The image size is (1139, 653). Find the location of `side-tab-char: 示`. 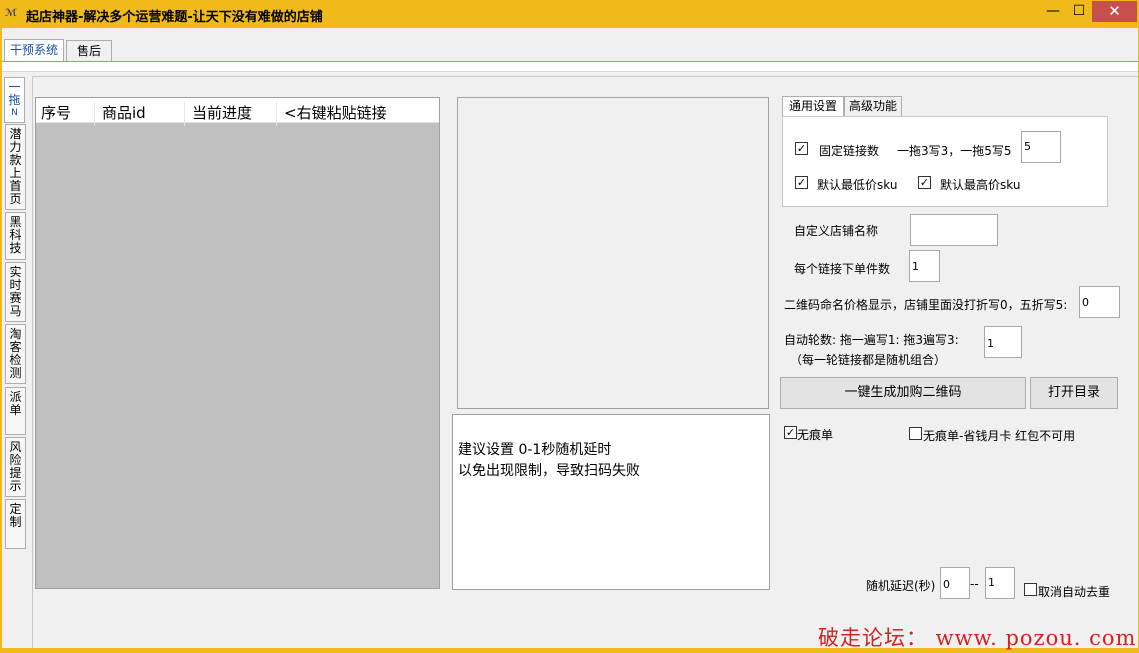

side-tab-char: 示 is located at coordinates (15, 486).